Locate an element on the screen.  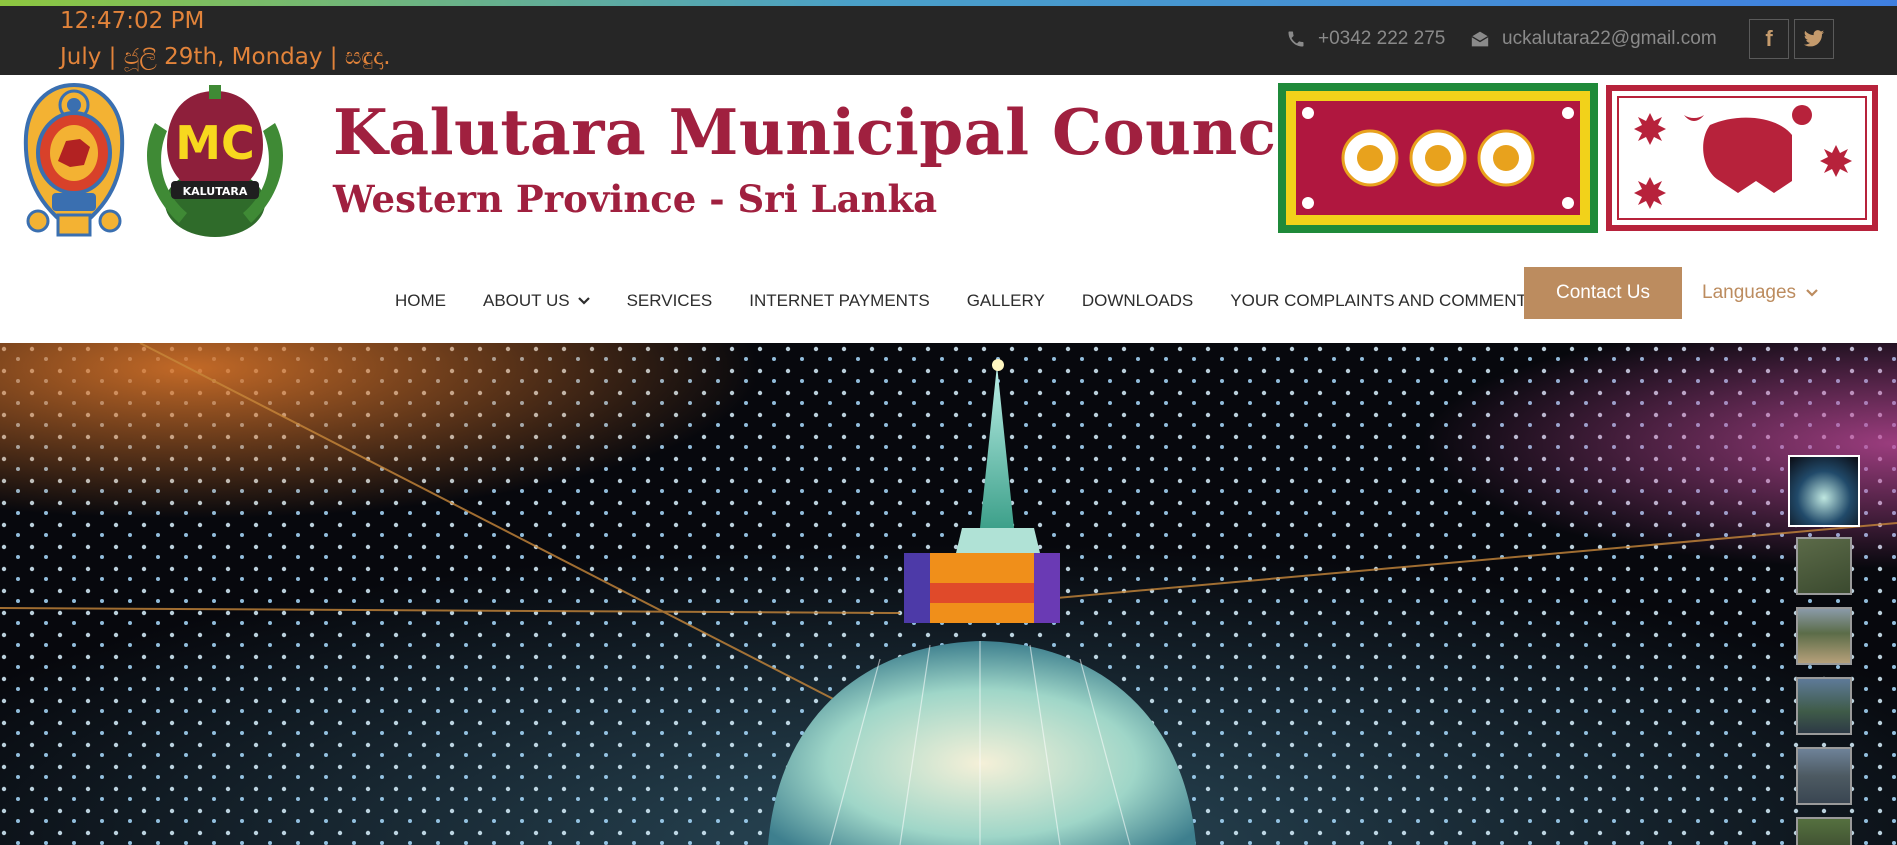
nav-home: HOME is located at coordinates (420, 301).